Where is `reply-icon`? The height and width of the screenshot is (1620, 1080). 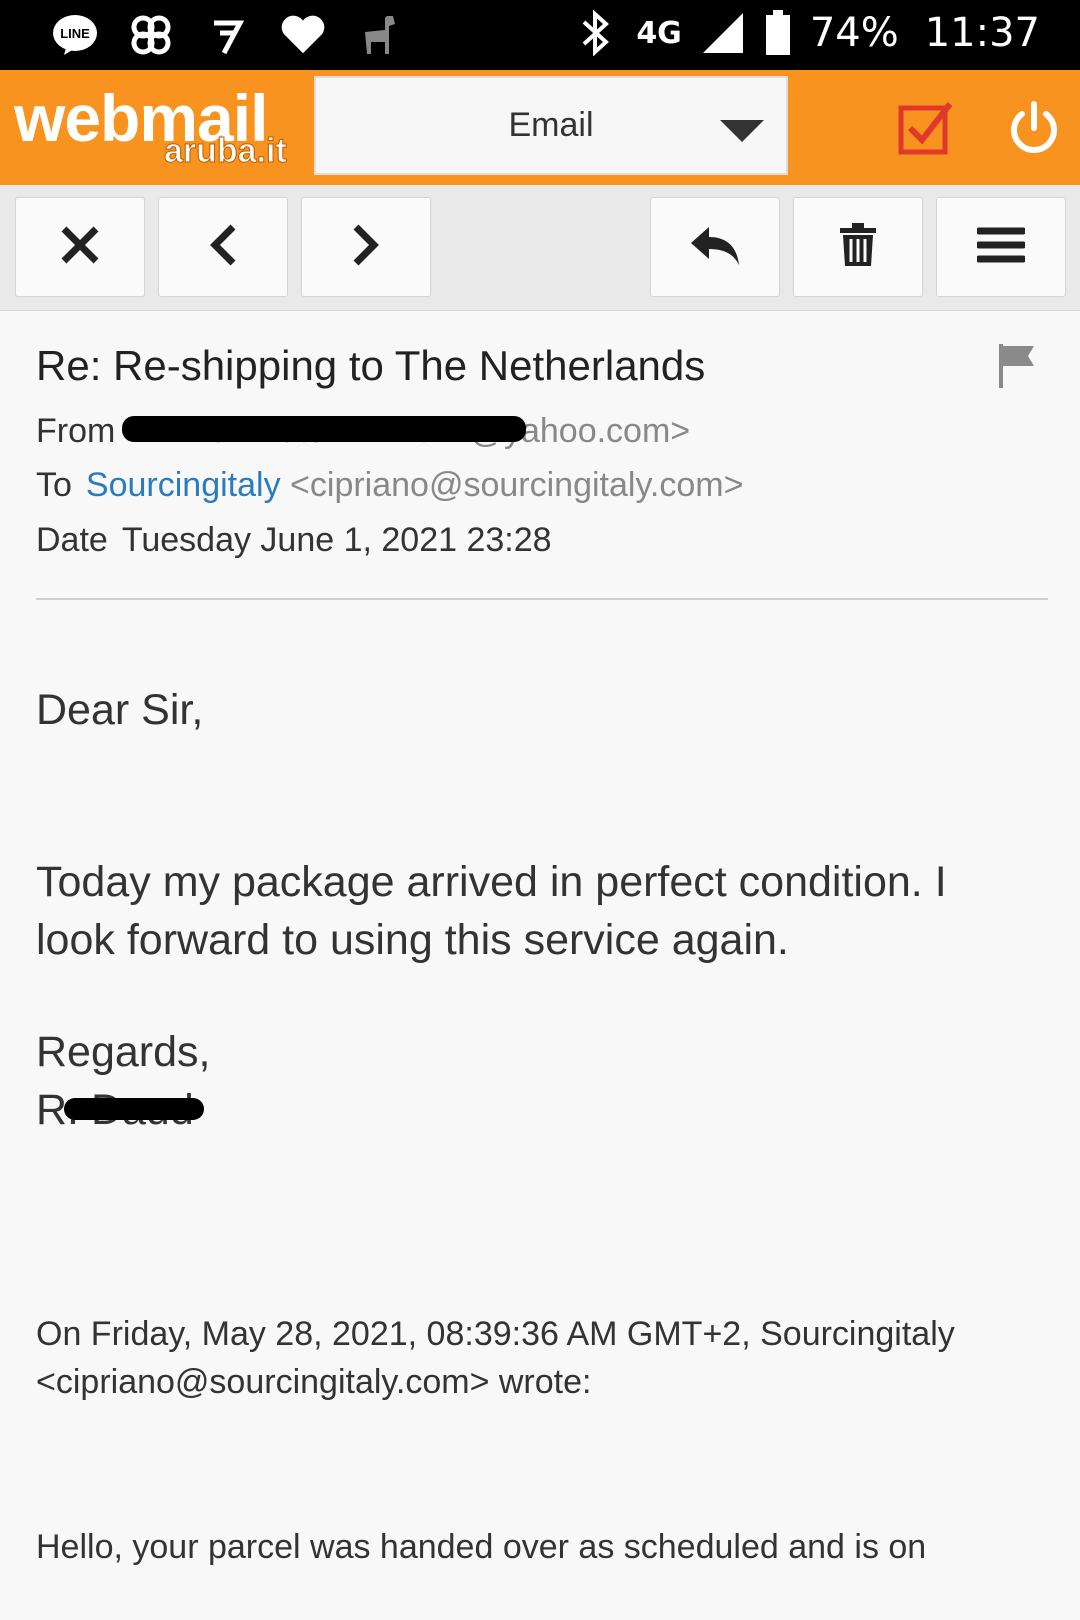 reply-icon is located at coordinates (715, 247).